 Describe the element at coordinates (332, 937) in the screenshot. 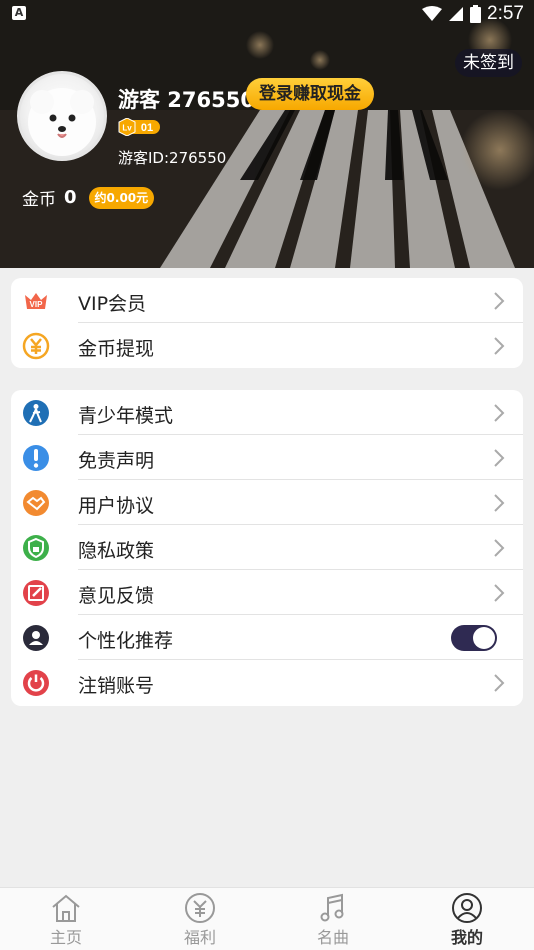

I see `tab-label: 名曲` at that location.